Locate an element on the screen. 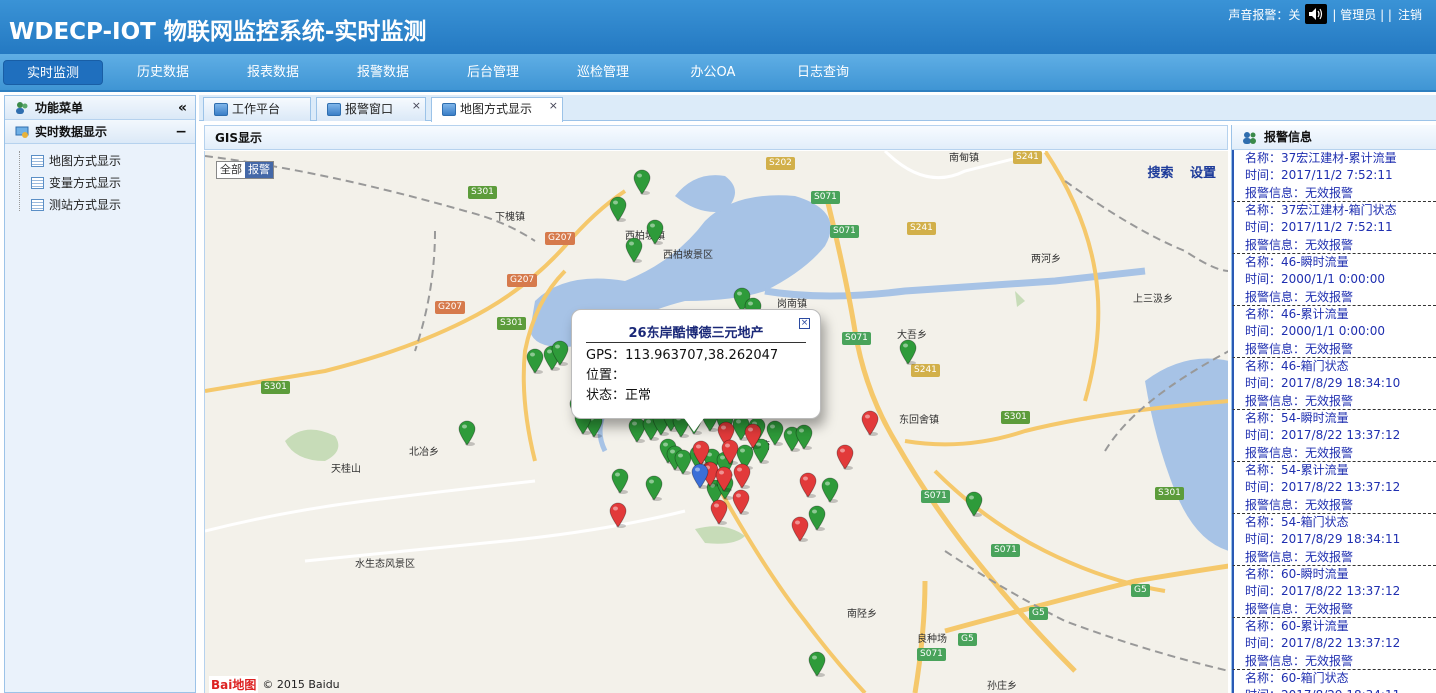  alarm-item: 名称：46-瞬时流量 时间：2000/1/1 0:00:00 报警信息：无效报警 is located at coordinates (1334, 280).